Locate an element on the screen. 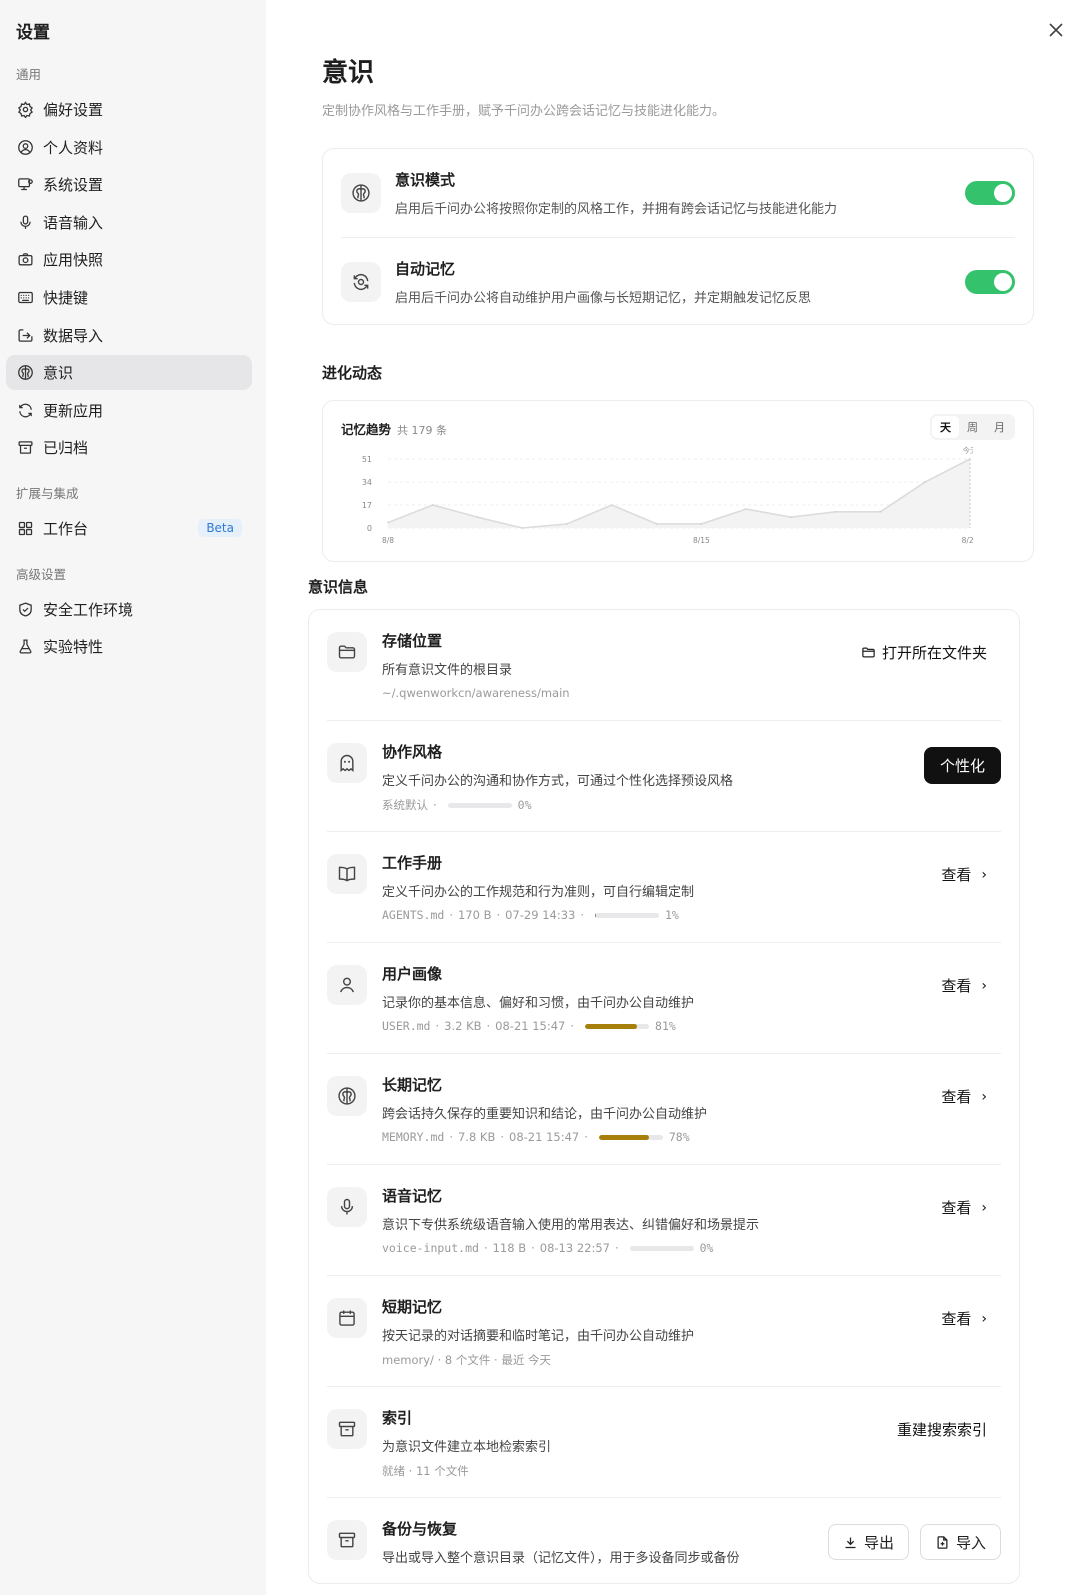 The image size is (1080, 1595). tab-month: 月 is located at coordinates (999, 427).